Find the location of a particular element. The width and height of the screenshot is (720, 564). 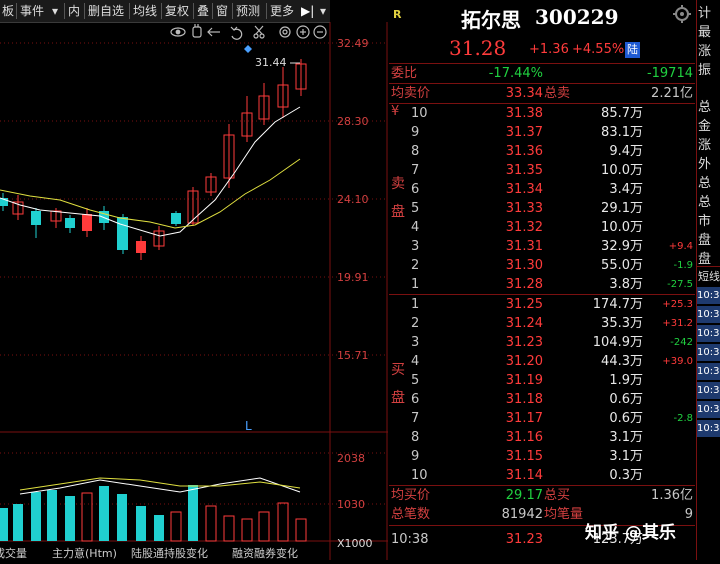

bid-price: 31.14 is located at coordinates (524, 475).